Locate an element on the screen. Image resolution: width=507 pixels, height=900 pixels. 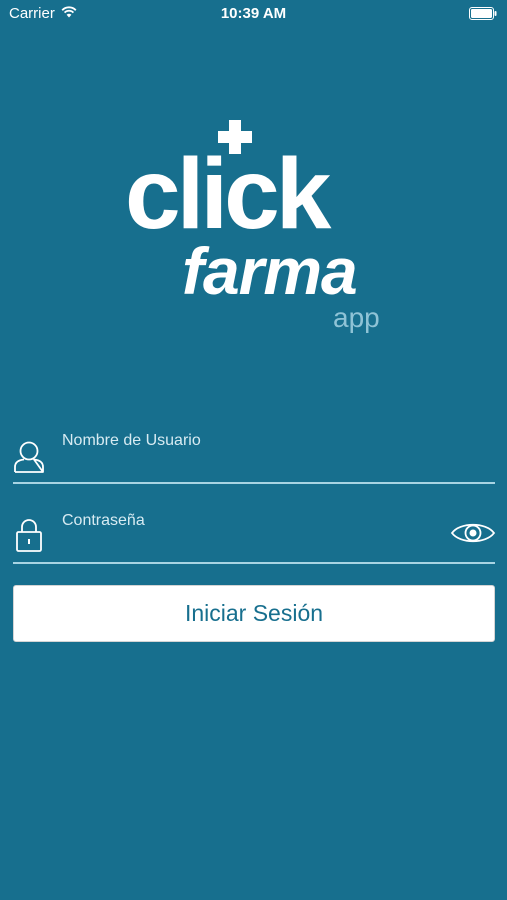
status-time: 10:39 AM is located at coordinates (253, 13).